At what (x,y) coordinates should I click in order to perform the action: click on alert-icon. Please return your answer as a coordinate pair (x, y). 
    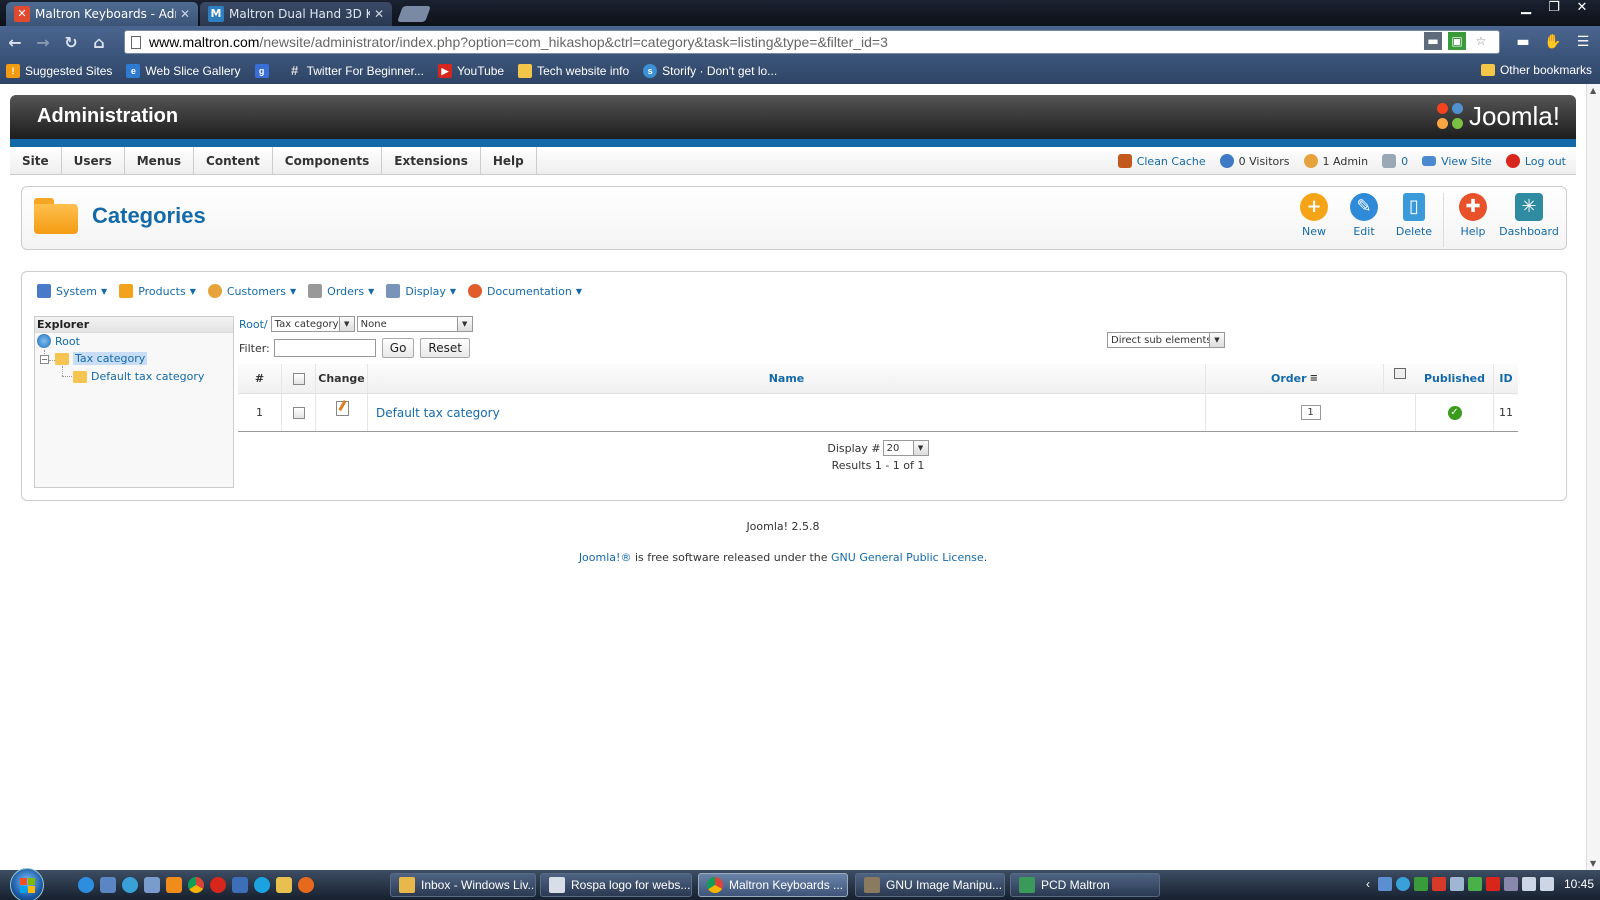
    Looking at the image, I should click on (1438, 884).